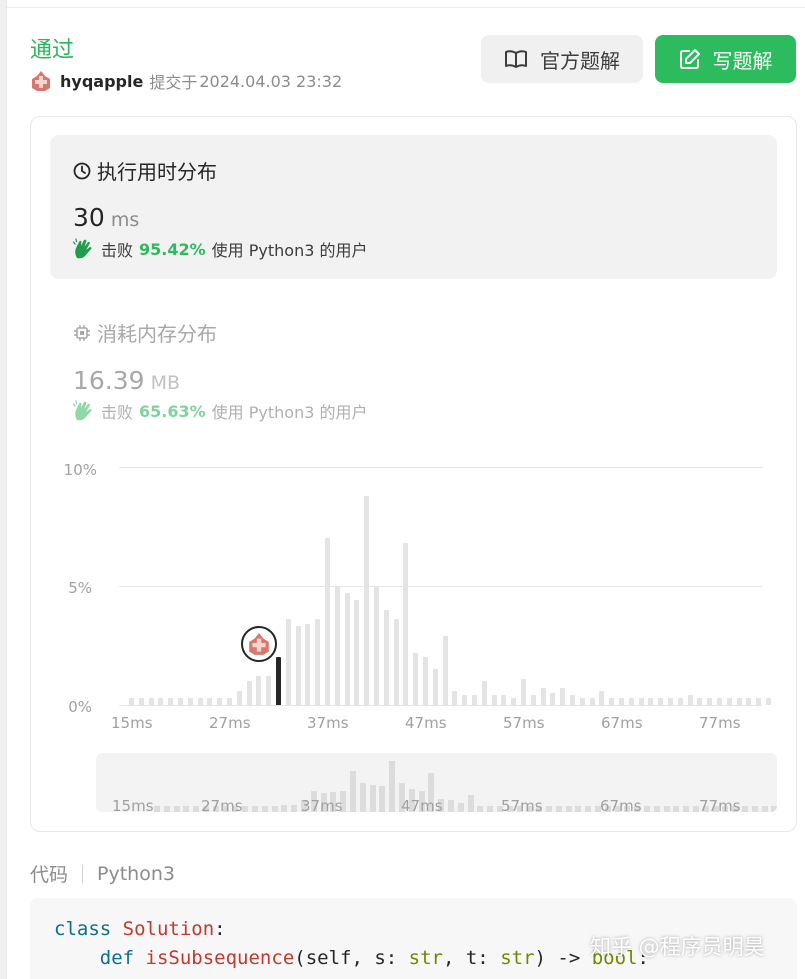 Image resolution: width=805 pixels, height=979 pixels. I want to click on write-solution-button: 写题解, so click(725, 59).